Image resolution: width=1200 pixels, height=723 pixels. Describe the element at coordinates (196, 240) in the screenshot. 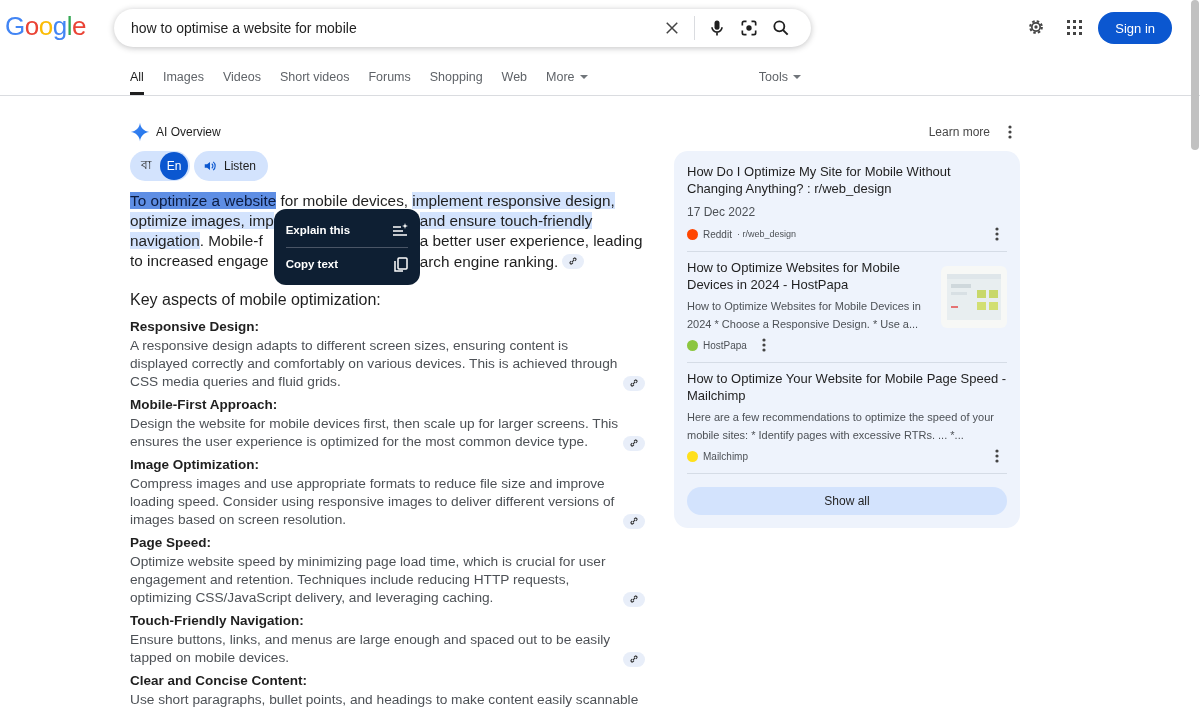

I see `overview-text-line: navigation. Mobile-f` at that location.